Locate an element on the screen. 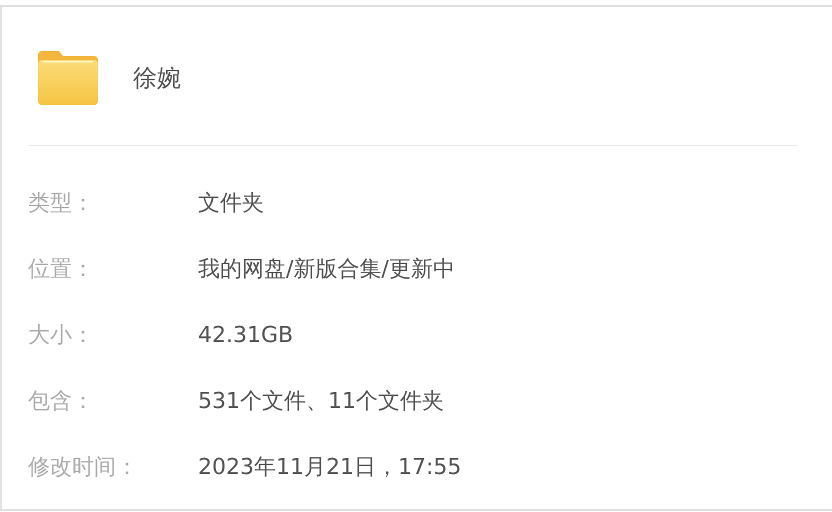  detail-value: 文件夹 is located at coordinates (231, 204).